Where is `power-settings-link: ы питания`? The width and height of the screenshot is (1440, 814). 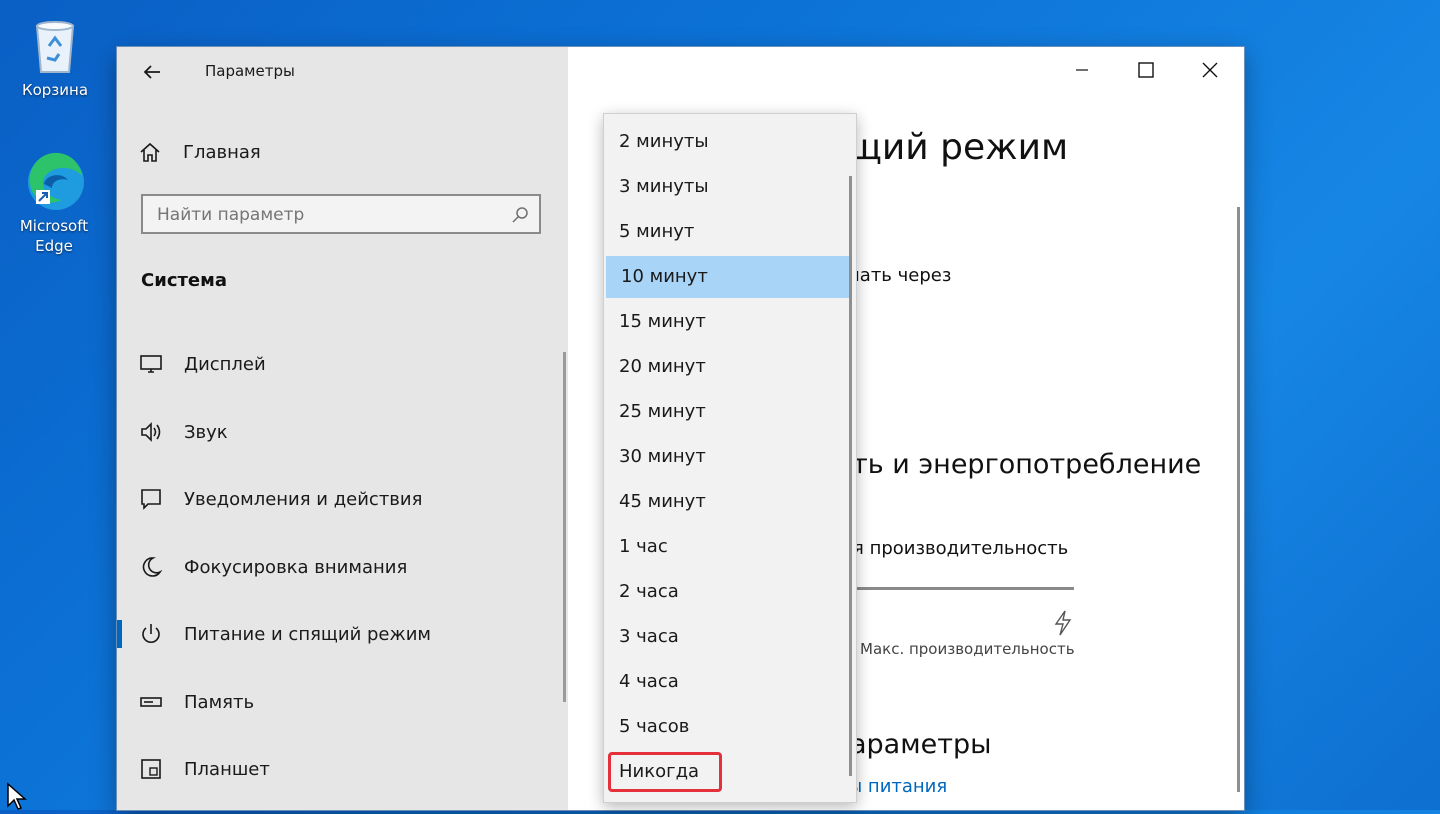
power-settings-link: ы питания is located at coordinates (897, 786).